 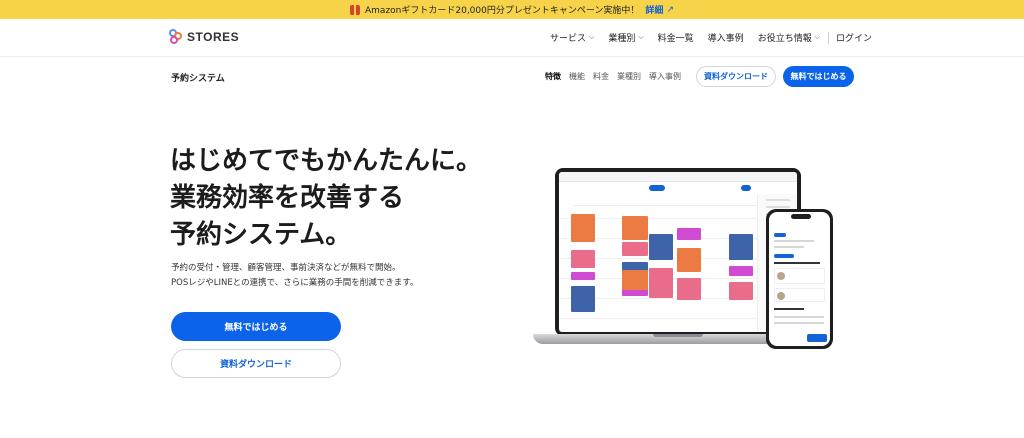 I want to click on external-link-icon: ↗, so click(x=670, y=9).